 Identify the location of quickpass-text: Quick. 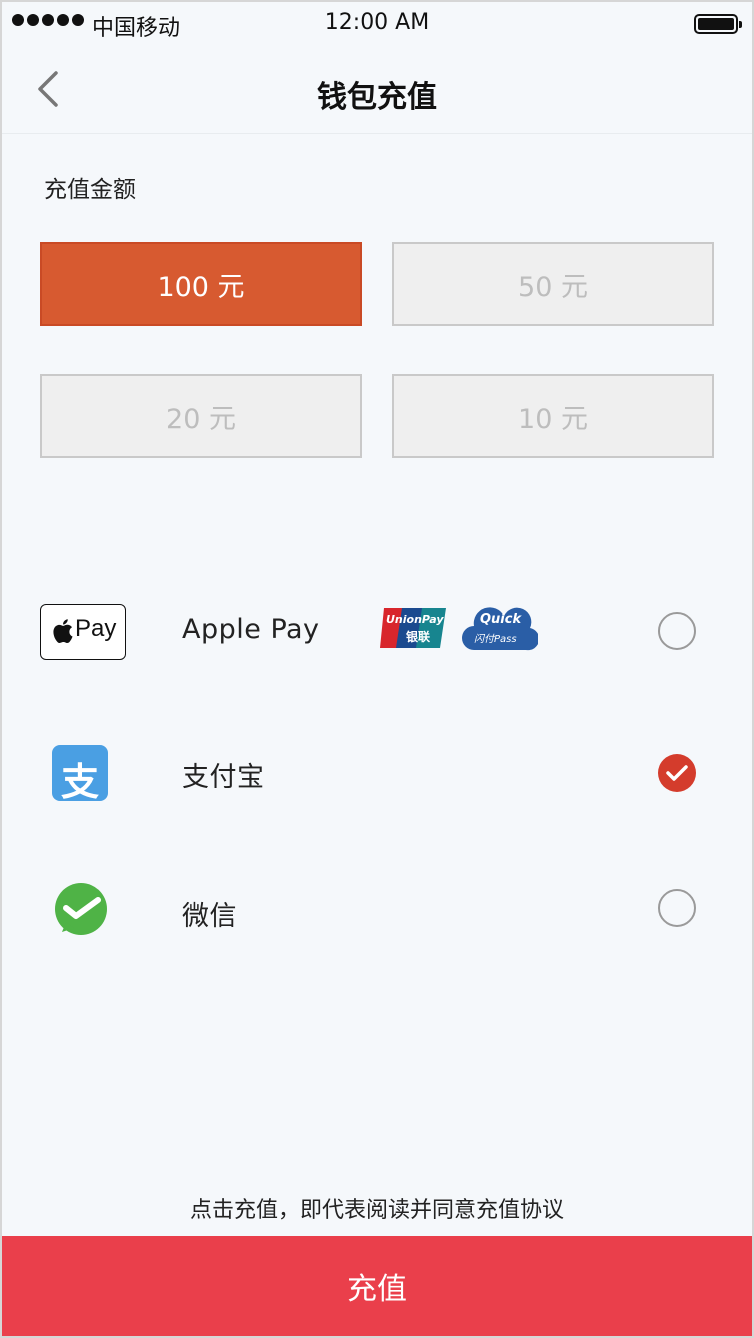
(501, 619).